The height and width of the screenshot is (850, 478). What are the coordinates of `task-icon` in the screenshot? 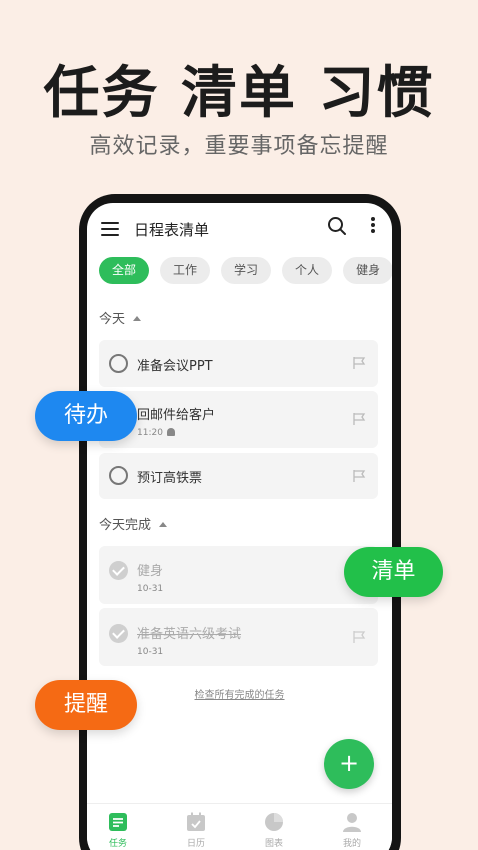 It's located at (118, 822).